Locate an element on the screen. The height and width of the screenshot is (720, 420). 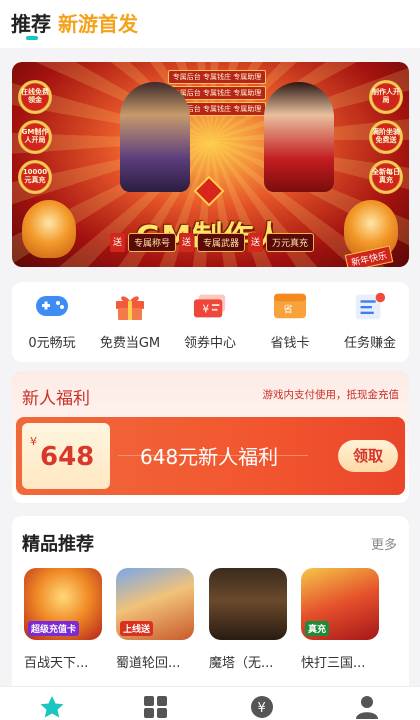
banner-left-badges: 在线免费领金 GM制作人开局 10000元真充 is located at coordinates (35, 137).